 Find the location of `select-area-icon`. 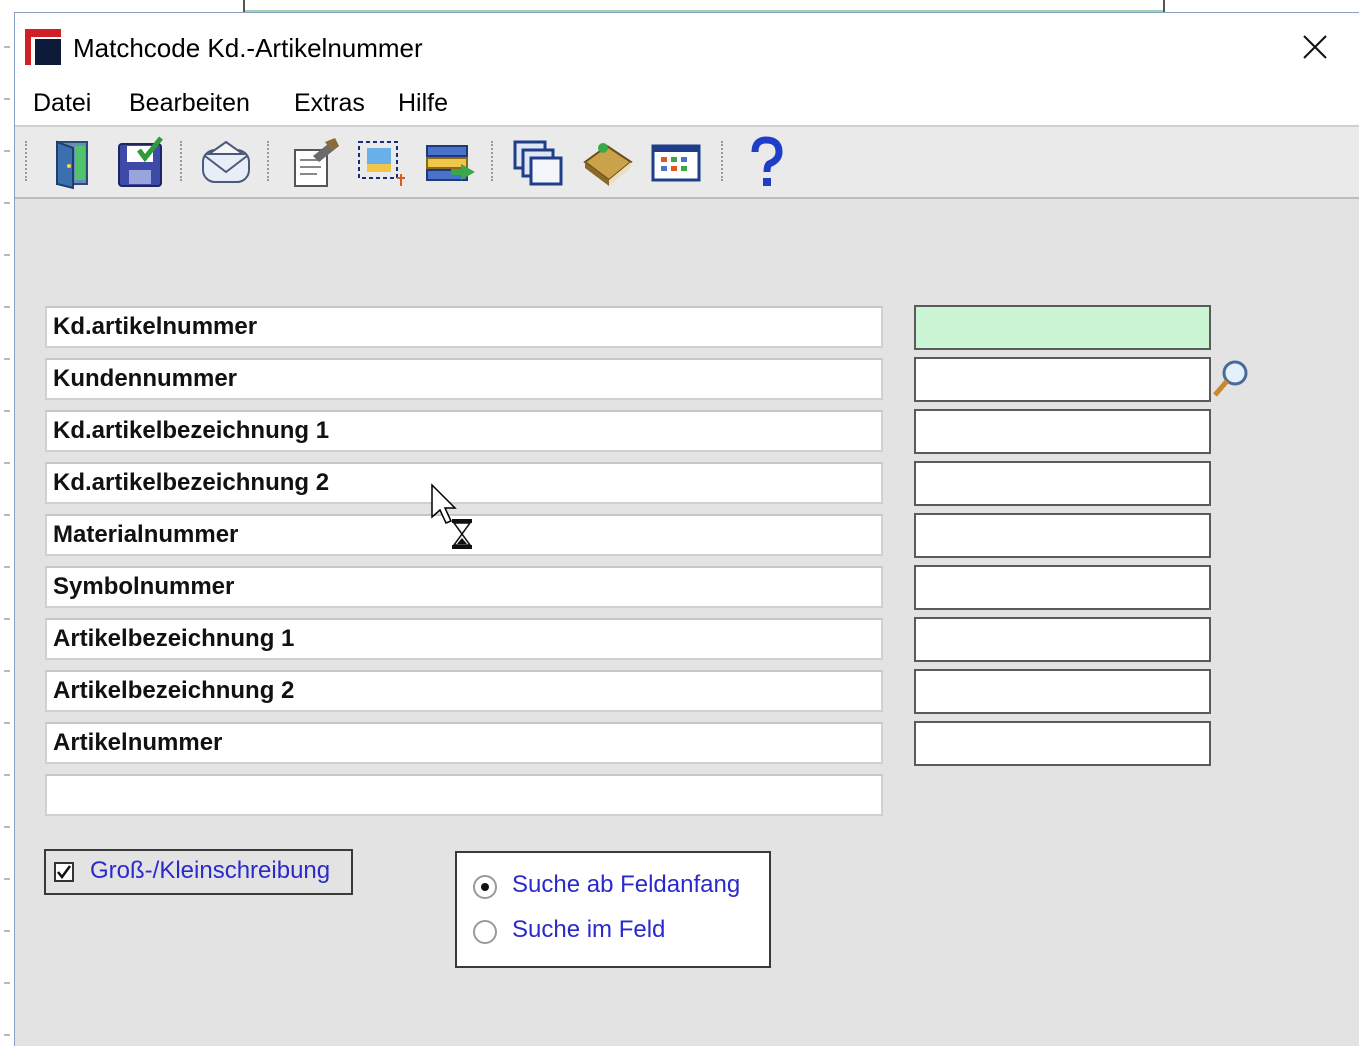

select-area-icon is located at coordinates (381, 163).